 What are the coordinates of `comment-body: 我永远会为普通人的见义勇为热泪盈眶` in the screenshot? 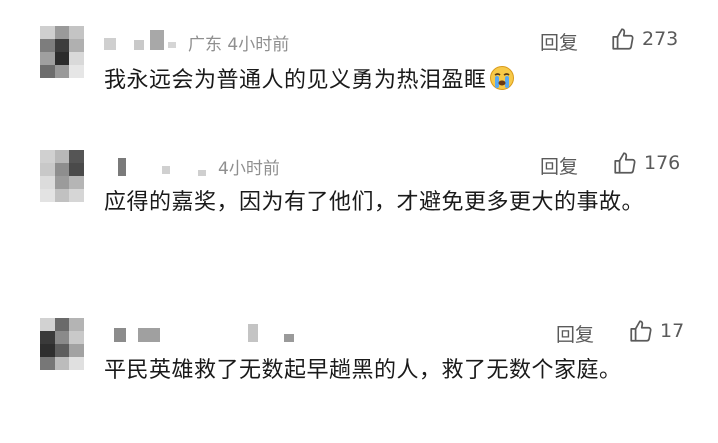 It's located at (295, 80).